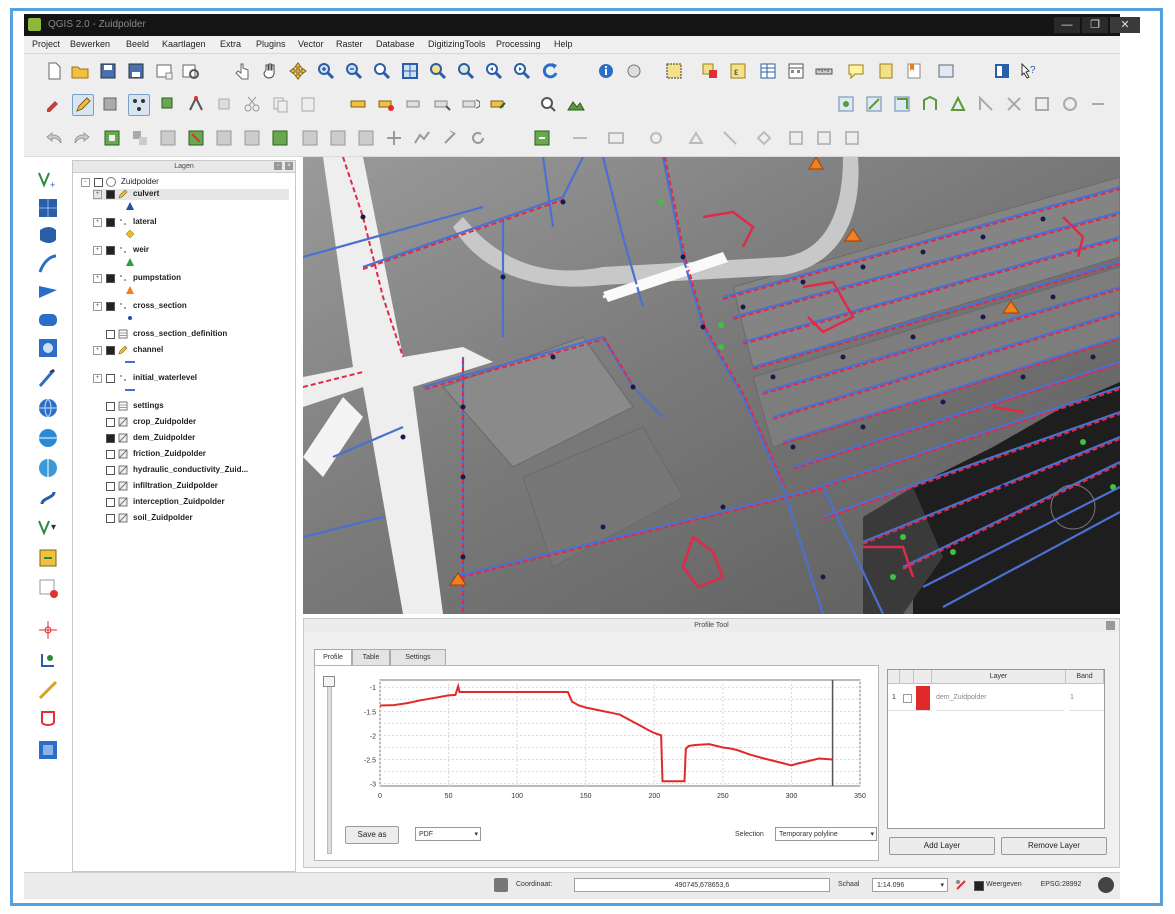  Describe the element at coordinates (48, 320) in the screenshot. I see `add-oracle-layer-icon` at that location.